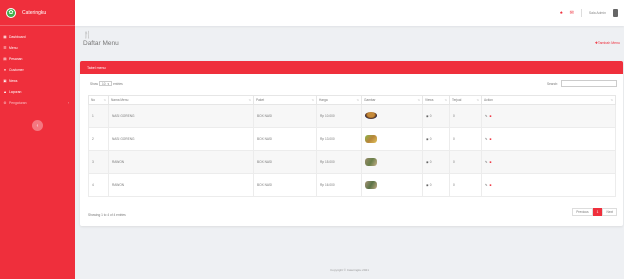  Describe the element at coordinates (13, 47) in the screenshot. I see `sidebar-item-label: Menu` at that location.